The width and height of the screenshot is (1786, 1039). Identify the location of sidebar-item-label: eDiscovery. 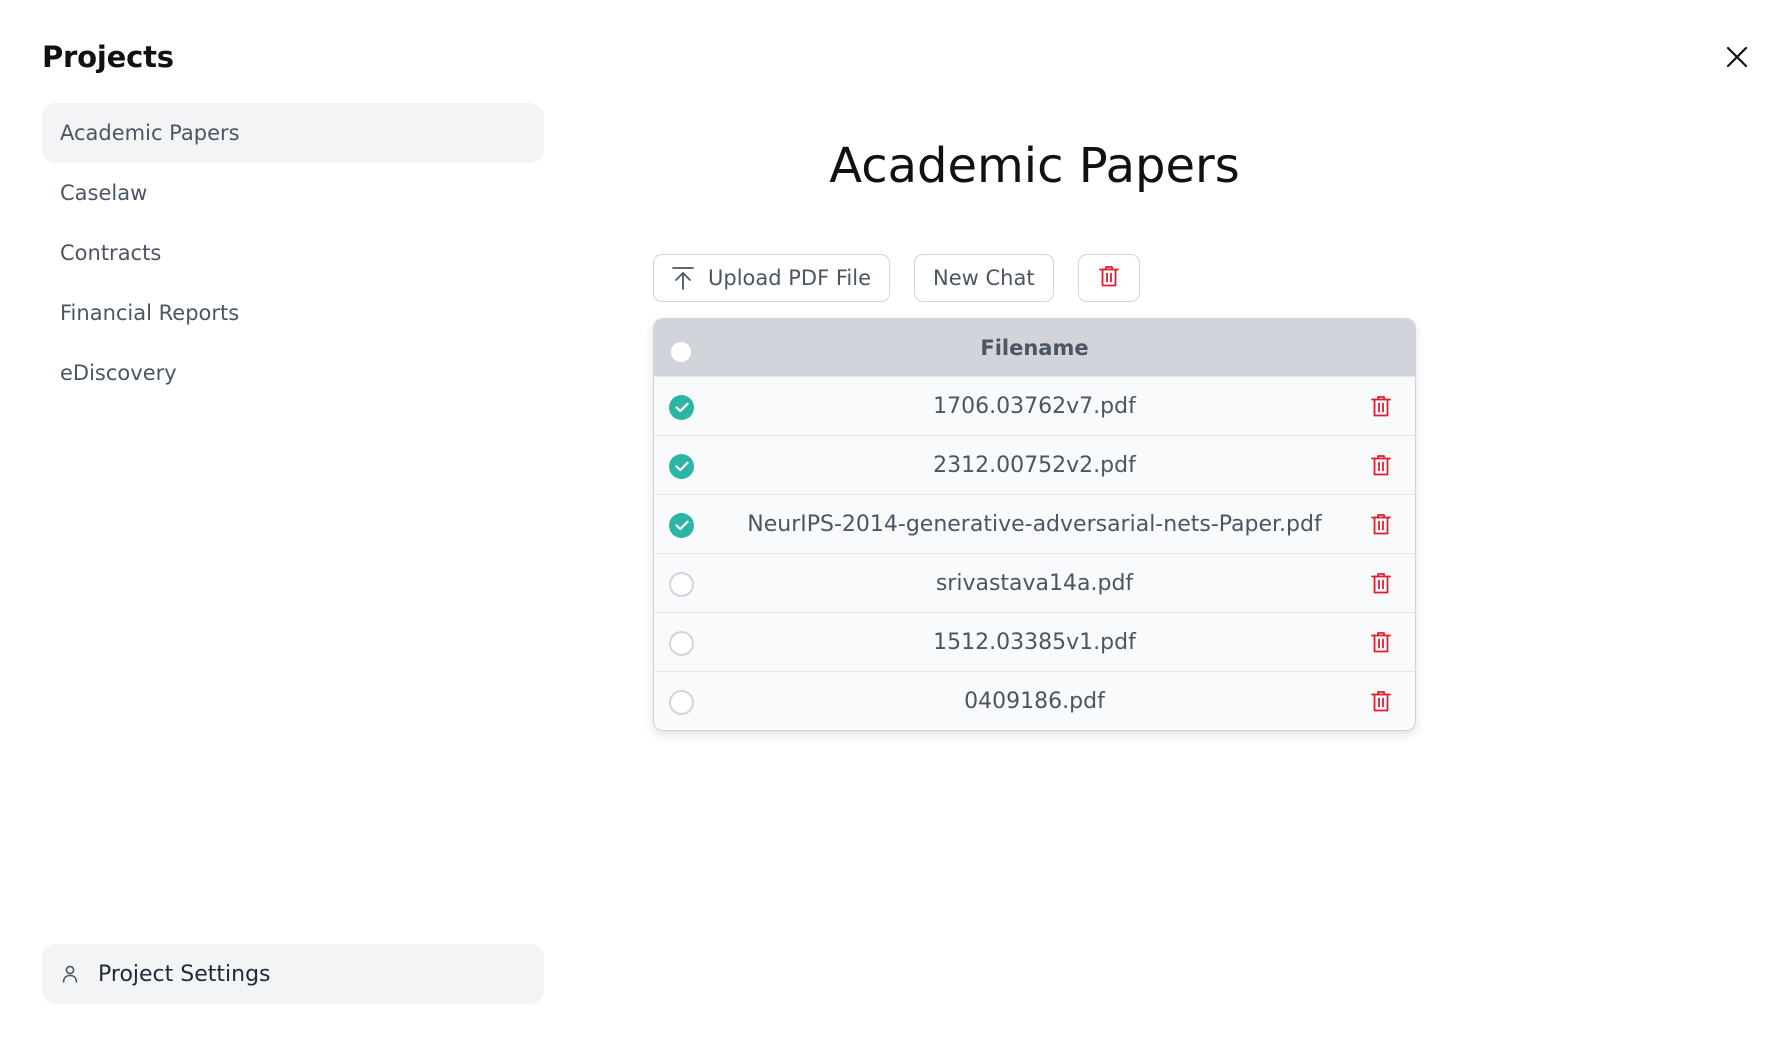
(118, 373).